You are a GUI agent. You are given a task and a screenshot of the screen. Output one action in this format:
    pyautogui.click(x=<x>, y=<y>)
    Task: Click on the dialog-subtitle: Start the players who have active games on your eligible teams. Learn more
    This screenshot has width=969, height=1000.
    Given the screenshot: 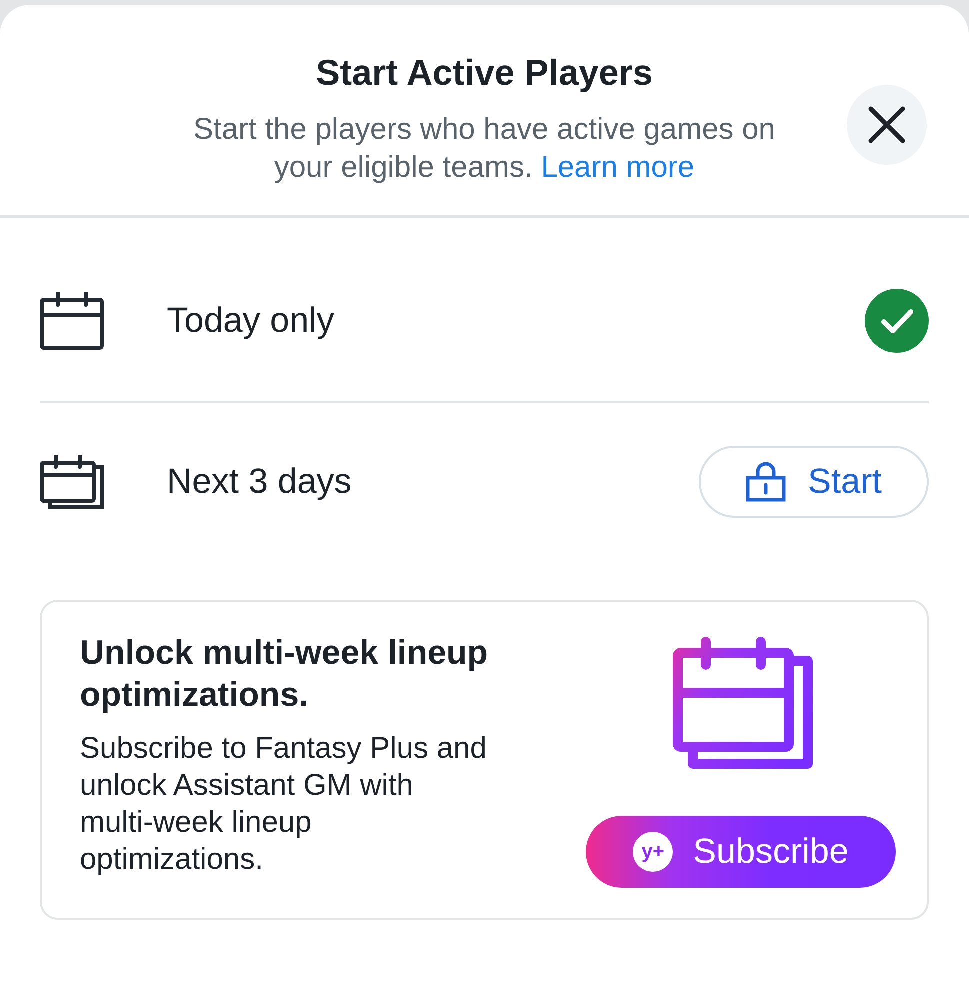 What is the action you would take?
    pyautogui.click(x=484, y=149)
    